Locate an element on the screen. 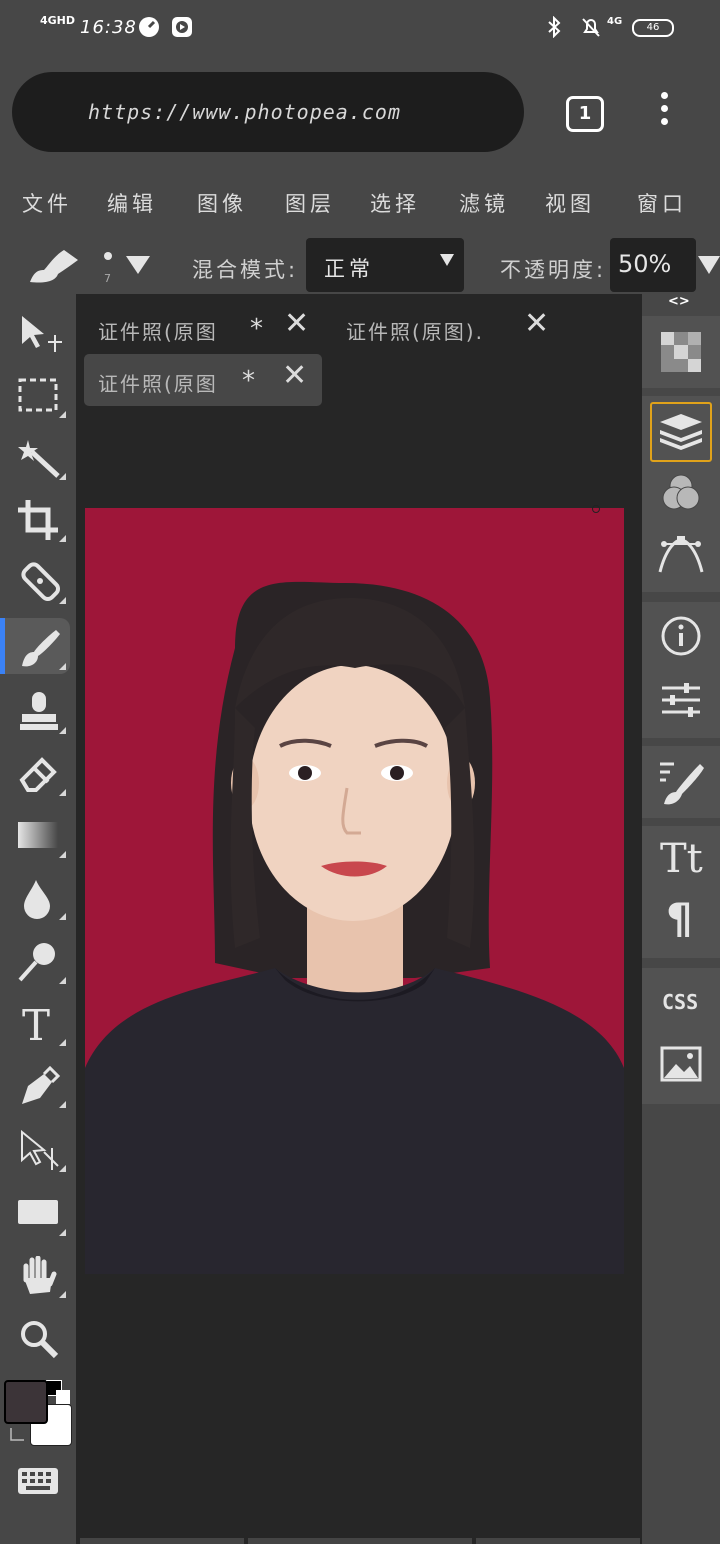 This screenshot has height=1544, width=720. opacity-label: 不透明度: is located at coordinates (553, 270).